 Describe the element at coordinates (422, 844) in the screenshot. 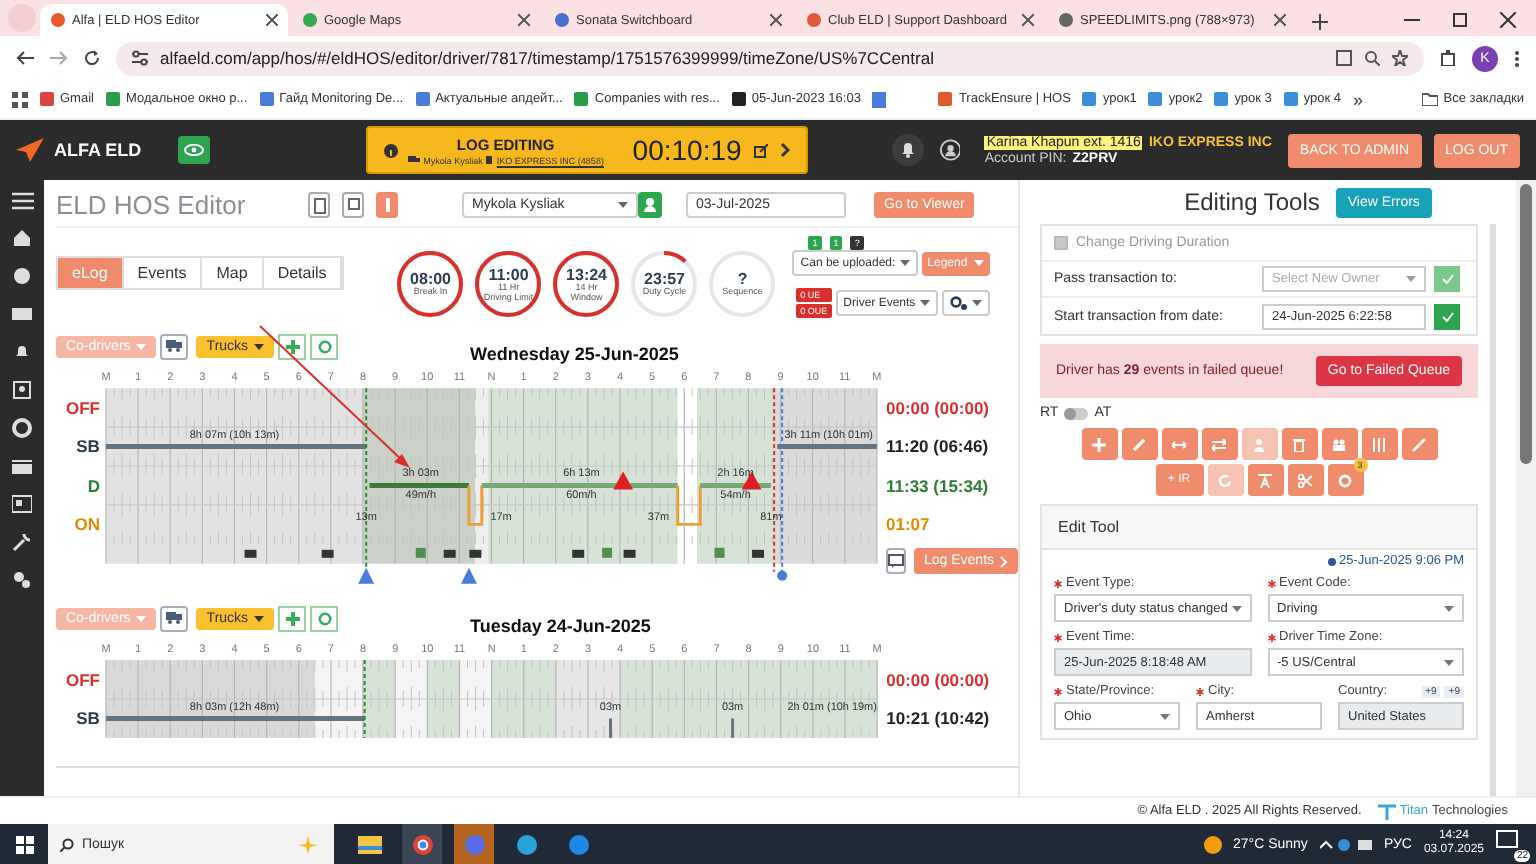

I see `browser-icon` at that location.